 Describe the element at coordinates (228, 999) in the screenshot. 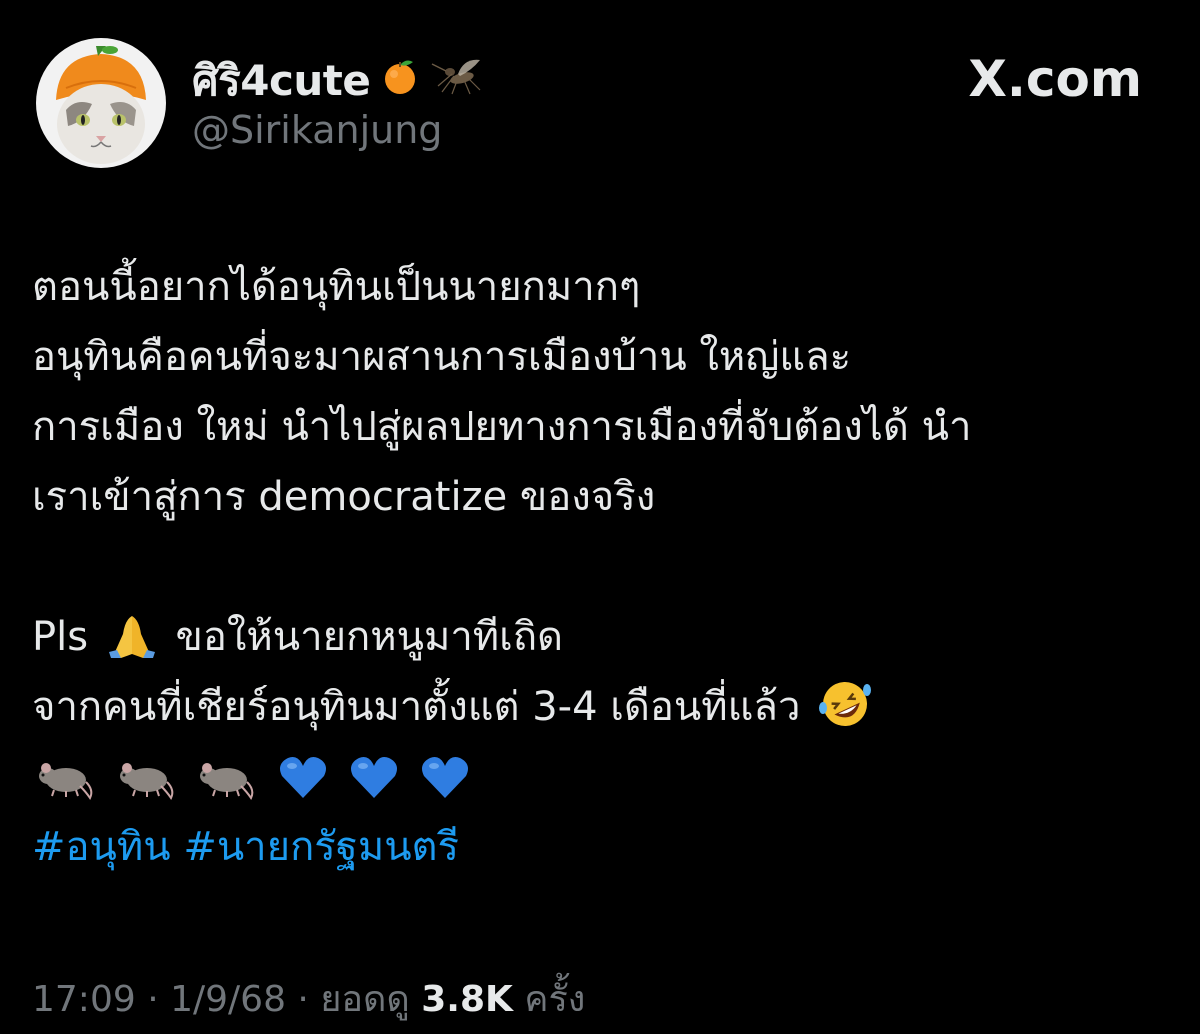

I see `tweet-date: 1/9/68` at that location.